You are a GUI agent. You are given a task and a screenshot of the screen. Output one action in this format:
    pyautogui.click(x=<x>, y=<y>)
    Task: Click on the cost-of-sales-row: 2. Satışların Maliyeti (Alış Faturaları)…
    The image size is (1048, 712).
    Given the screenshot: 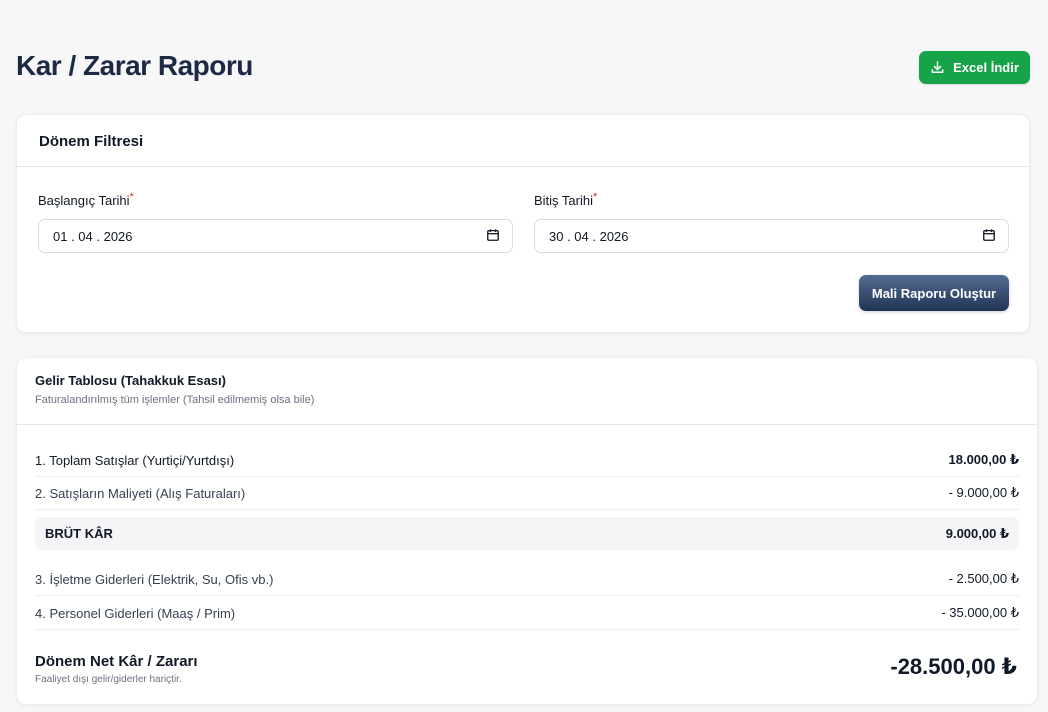 What is the action you would take?
    pyautogui.click(x=527, y=493)
    